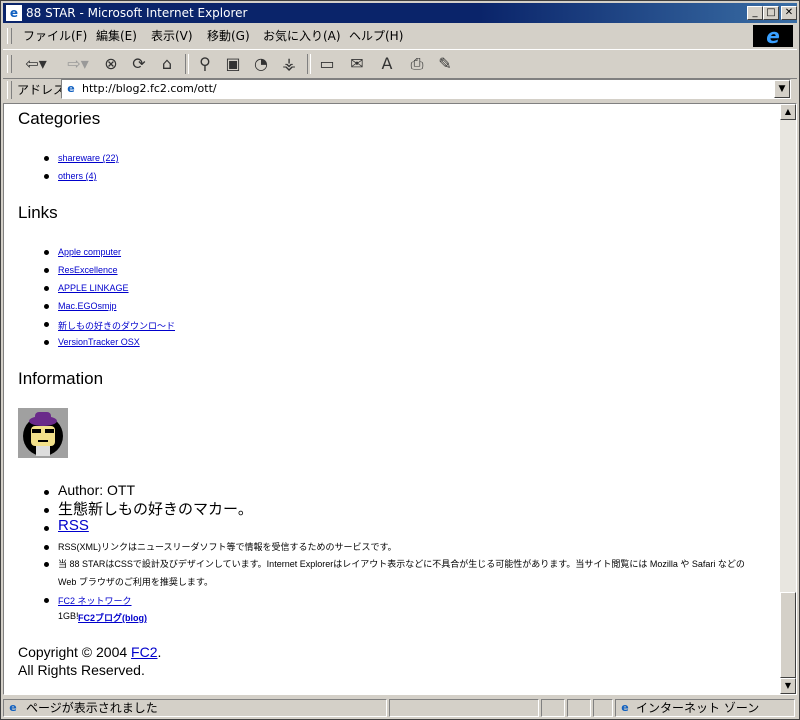  Describe the element at coordinates (625, 707) in the screenshot. I see `internet-zone-icon: e` at that location.